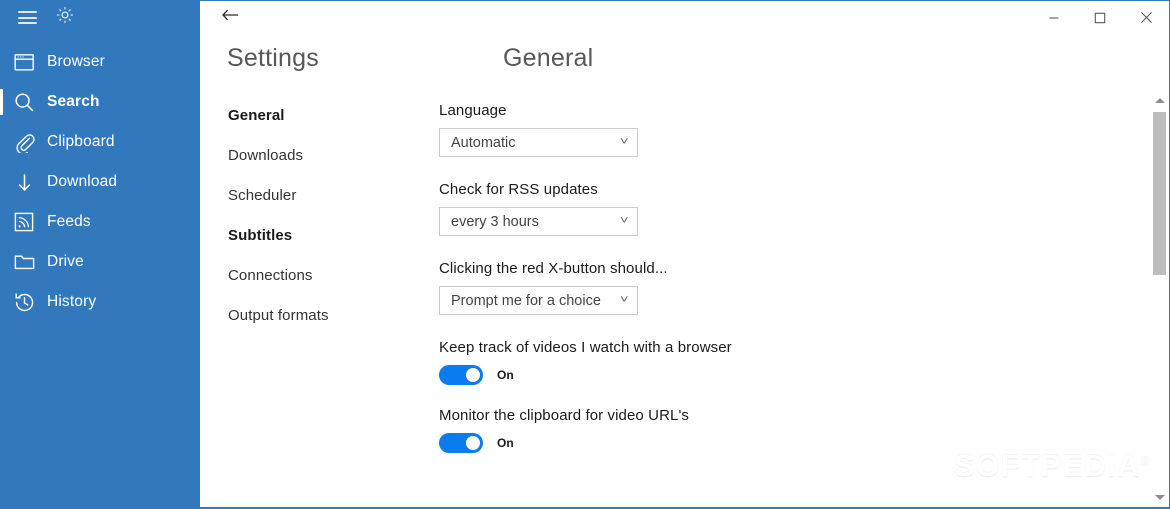 This screenshot has width=1170, height=509. I want to click on sidebar-item-download: Download, so click(100, 182).